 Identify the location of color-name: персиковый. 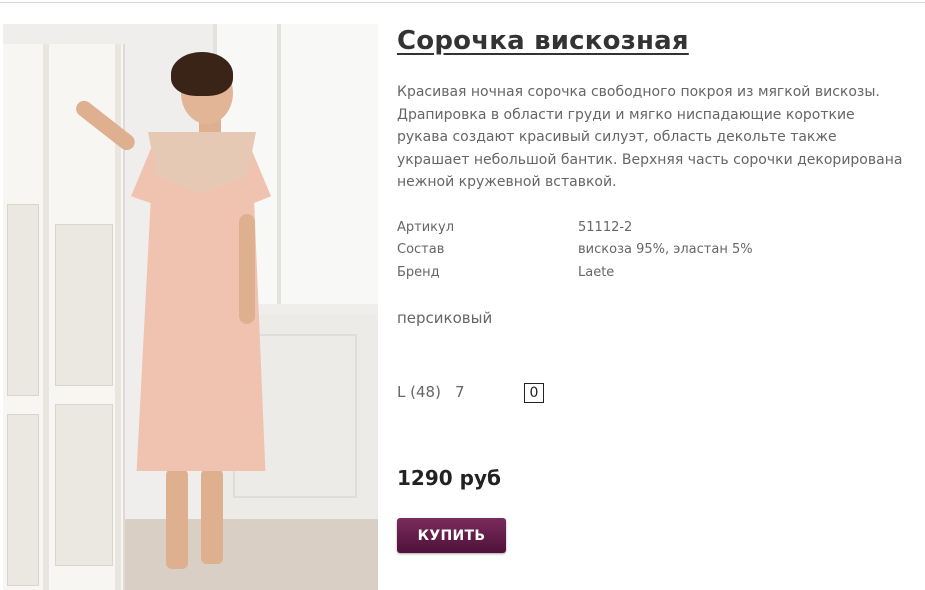
(445, 318).